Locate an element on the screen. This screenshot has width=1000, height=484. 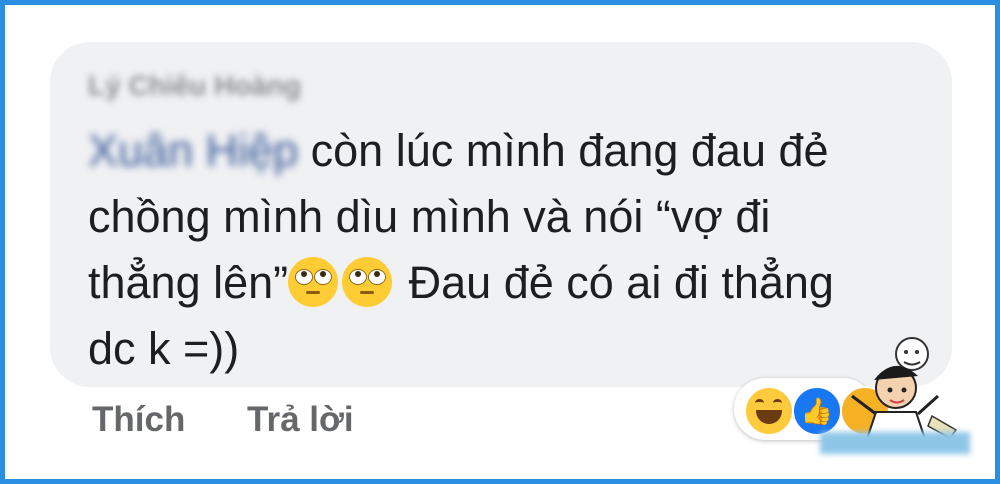
comment-author-name: Lý Chiêu Hoàng is located at coordinates (194, 89).